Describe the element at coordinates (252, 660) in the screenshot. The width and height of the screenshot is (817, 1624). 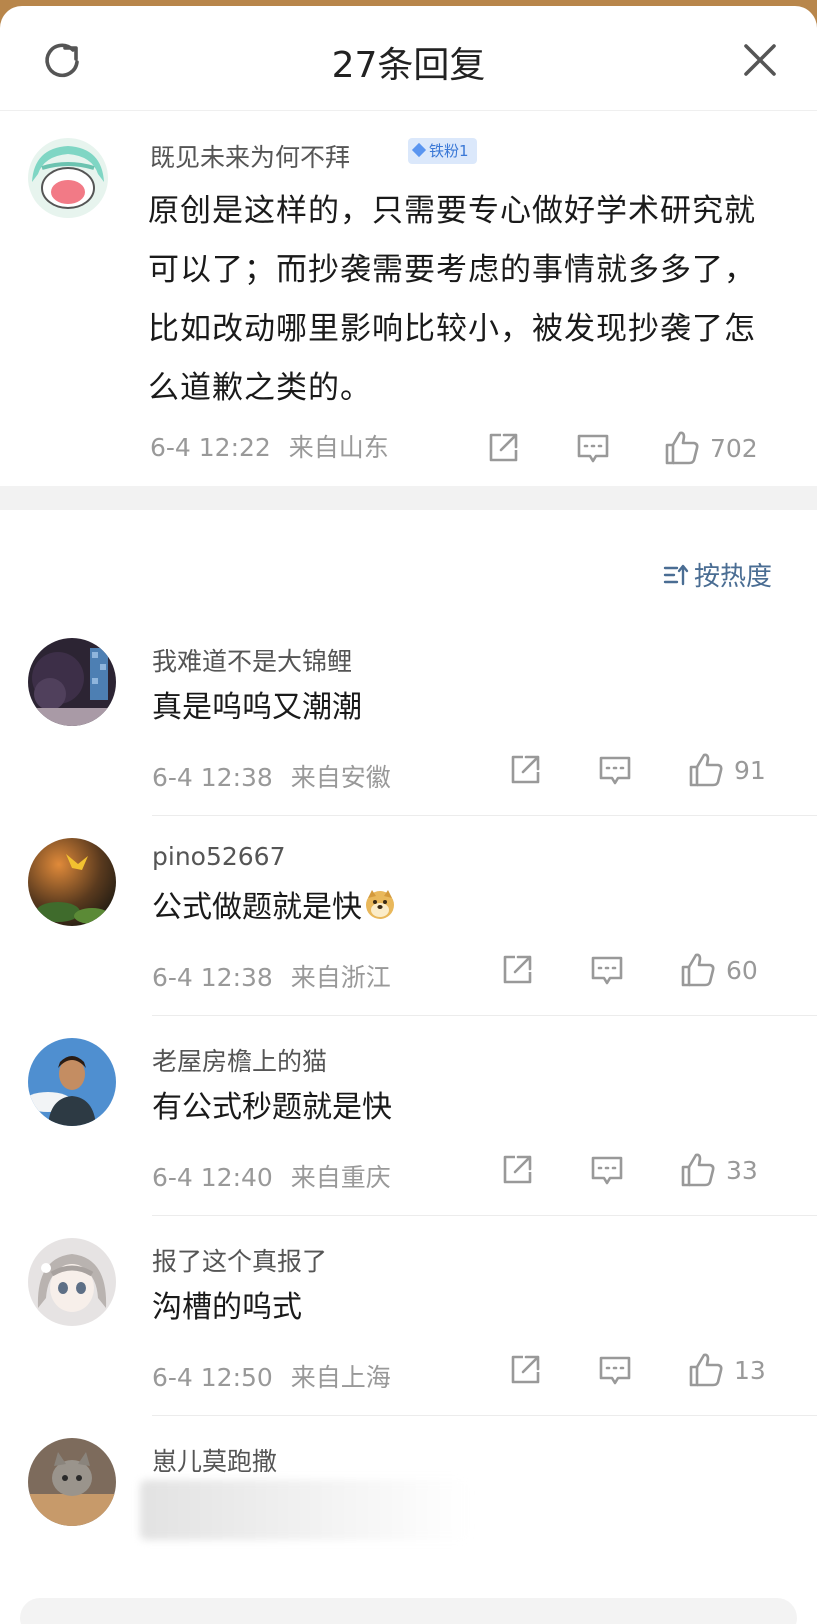
I see `reply-username: 我难道不是大锦鲤` at that location.